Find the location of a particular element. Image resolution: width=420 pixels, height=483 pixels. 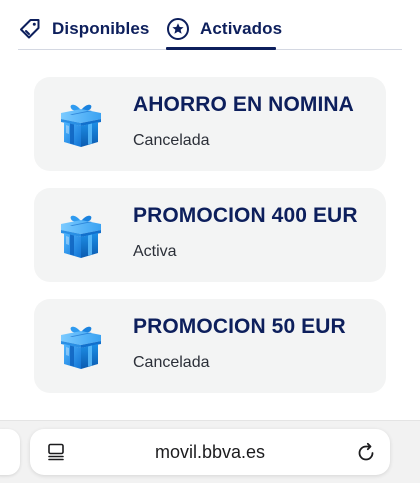

promo-title: PROMOCION 400 EUR is located at coordinates (245, 215).